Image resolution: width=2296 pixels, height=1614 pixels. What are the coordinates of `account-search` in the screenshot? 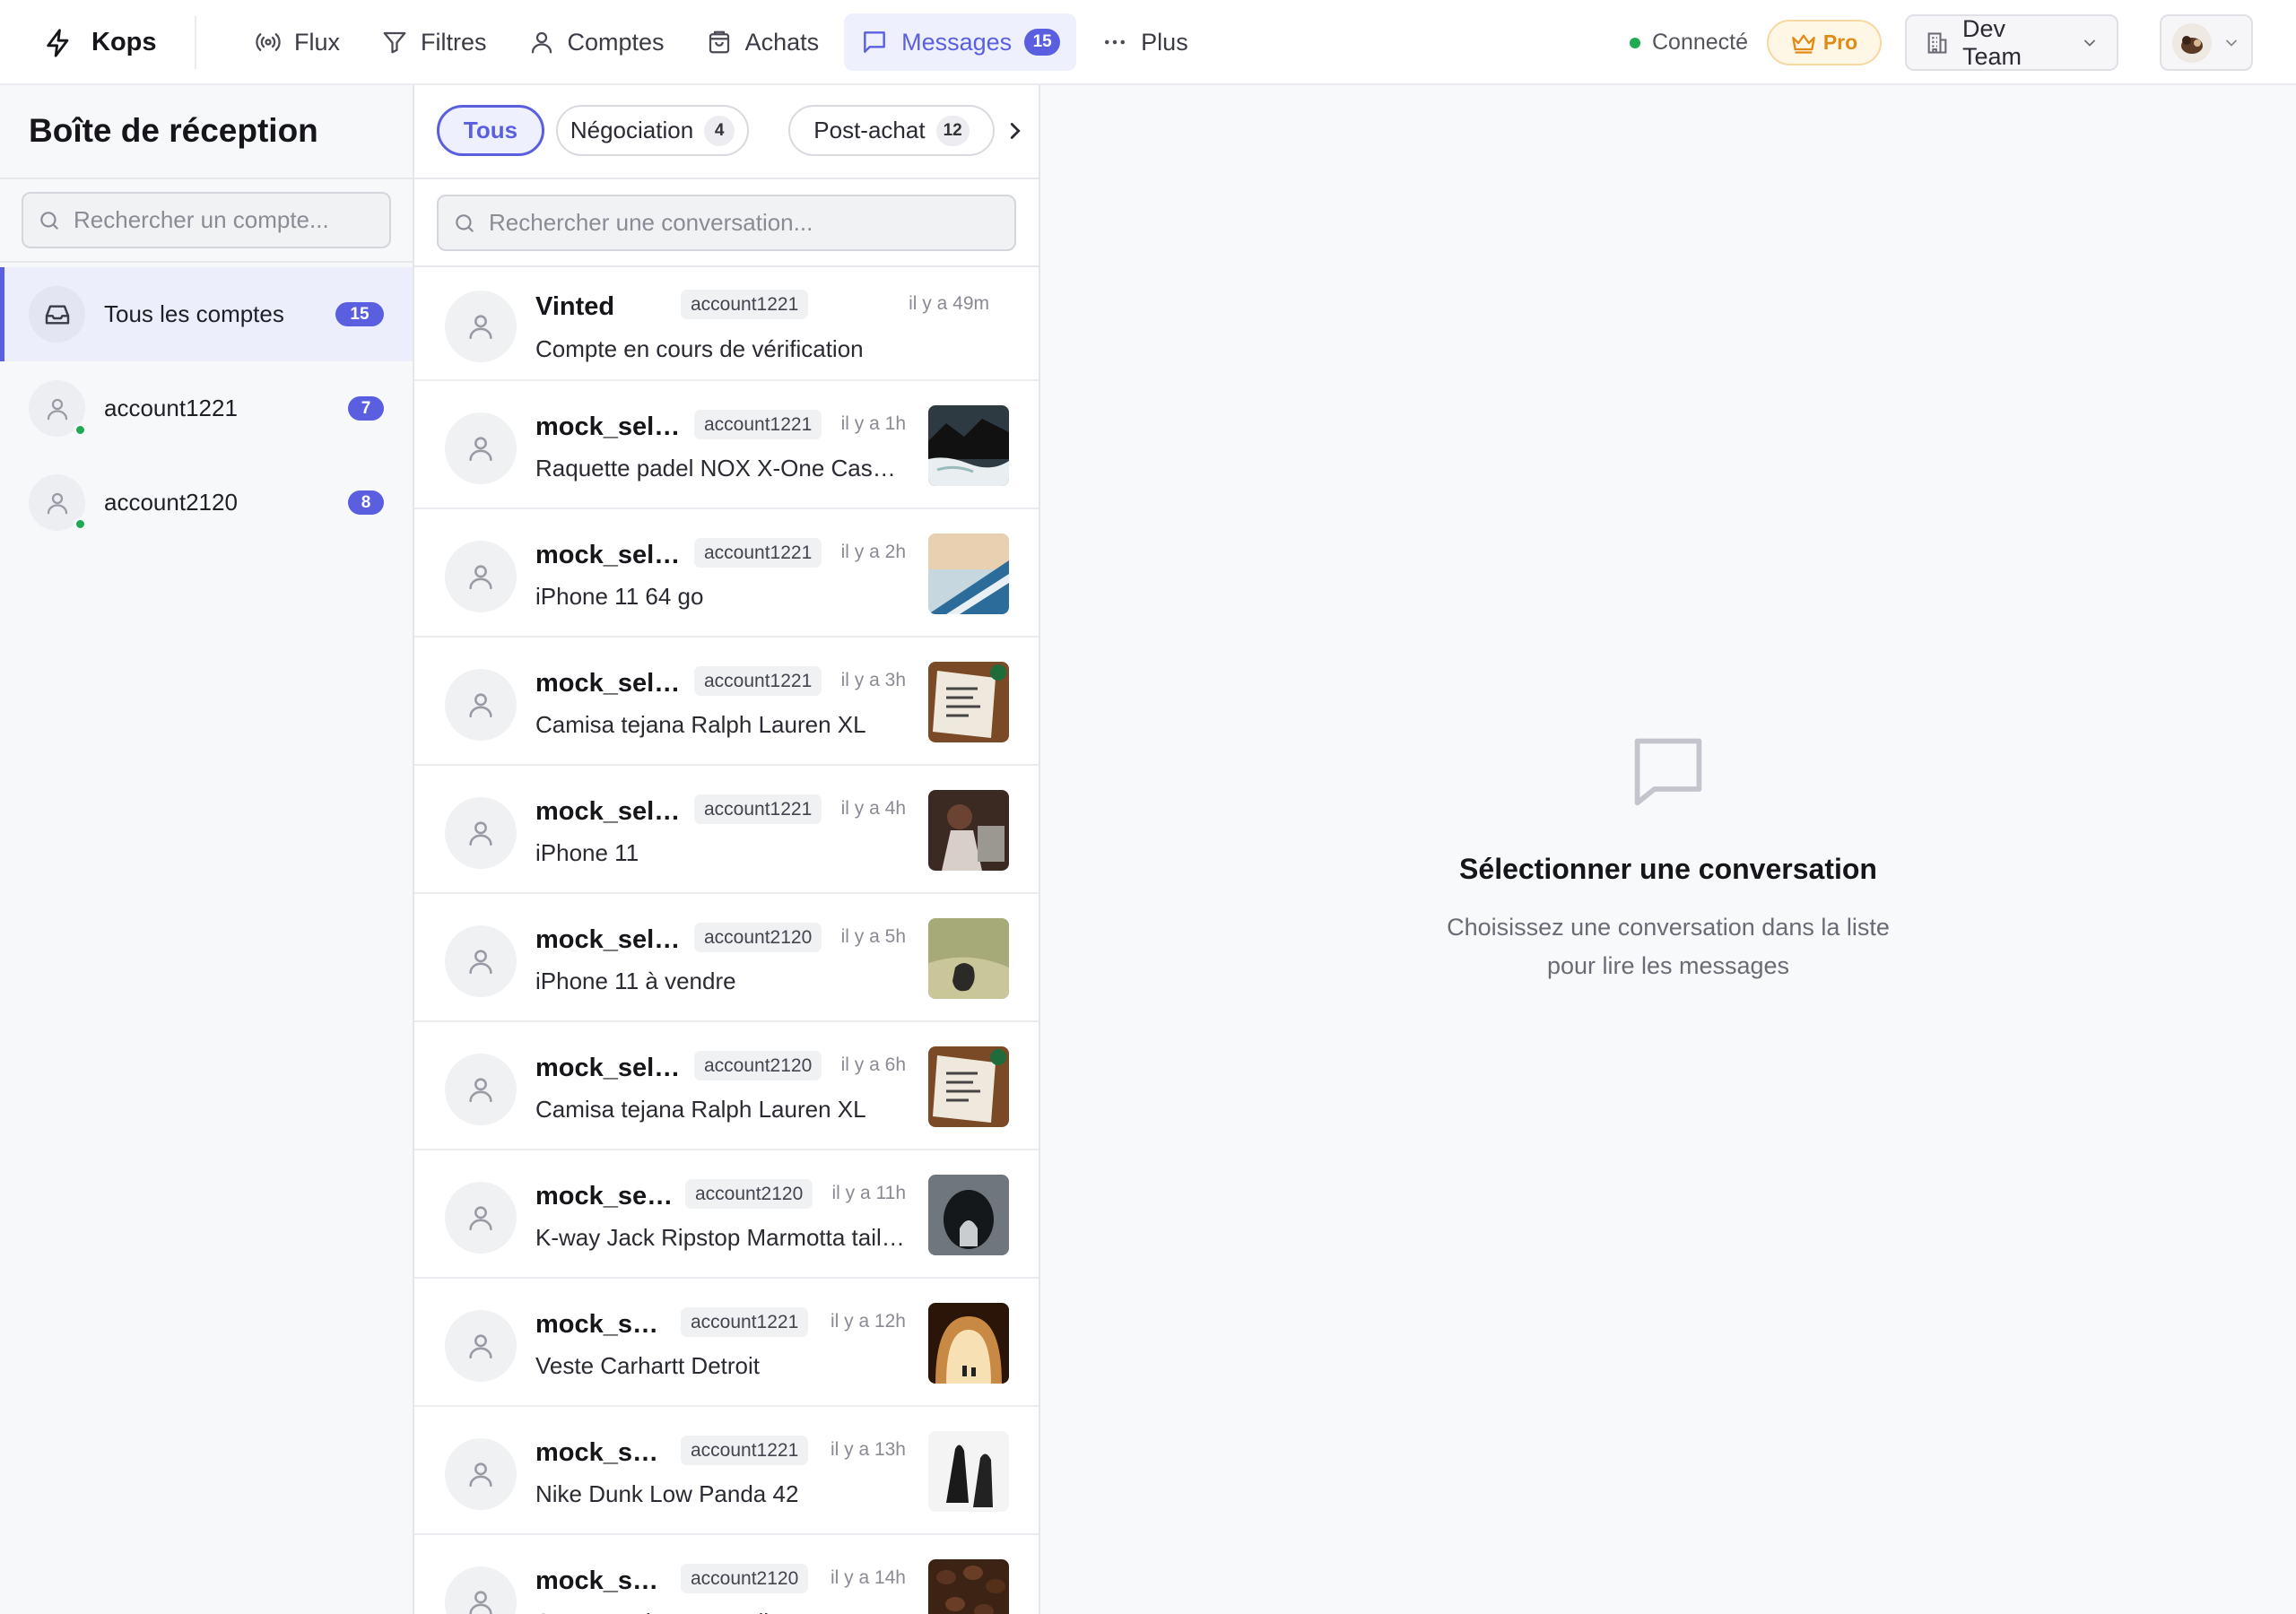 It's located at (206, 220).